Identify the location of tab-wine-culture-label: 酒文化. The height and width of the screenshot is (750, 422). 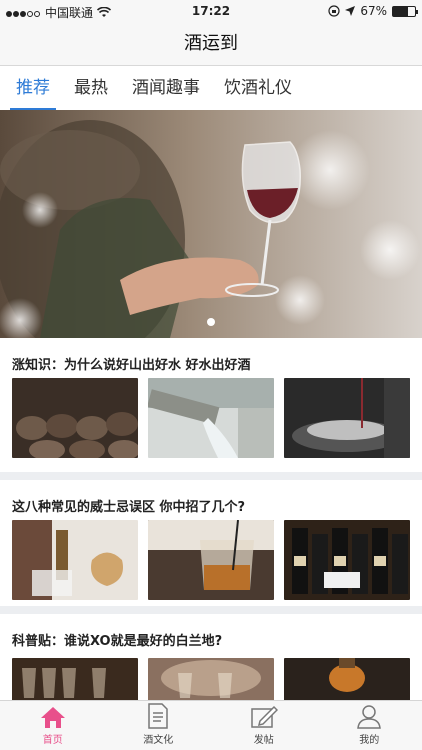
(158, 740).